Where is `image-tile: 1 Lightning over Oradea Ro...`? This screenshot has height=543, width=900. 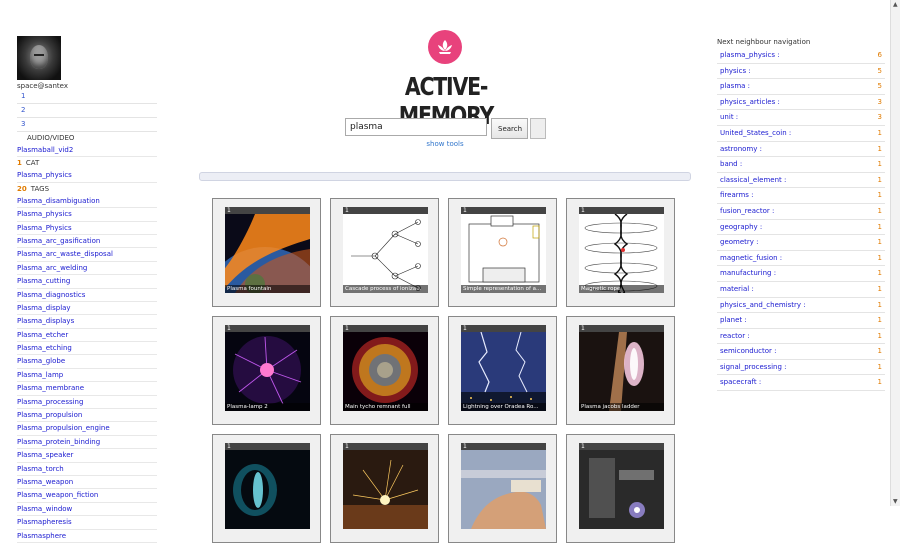
image-tile: 1 Lightning over Oradea Ro... is located at coordinates (502, 370).